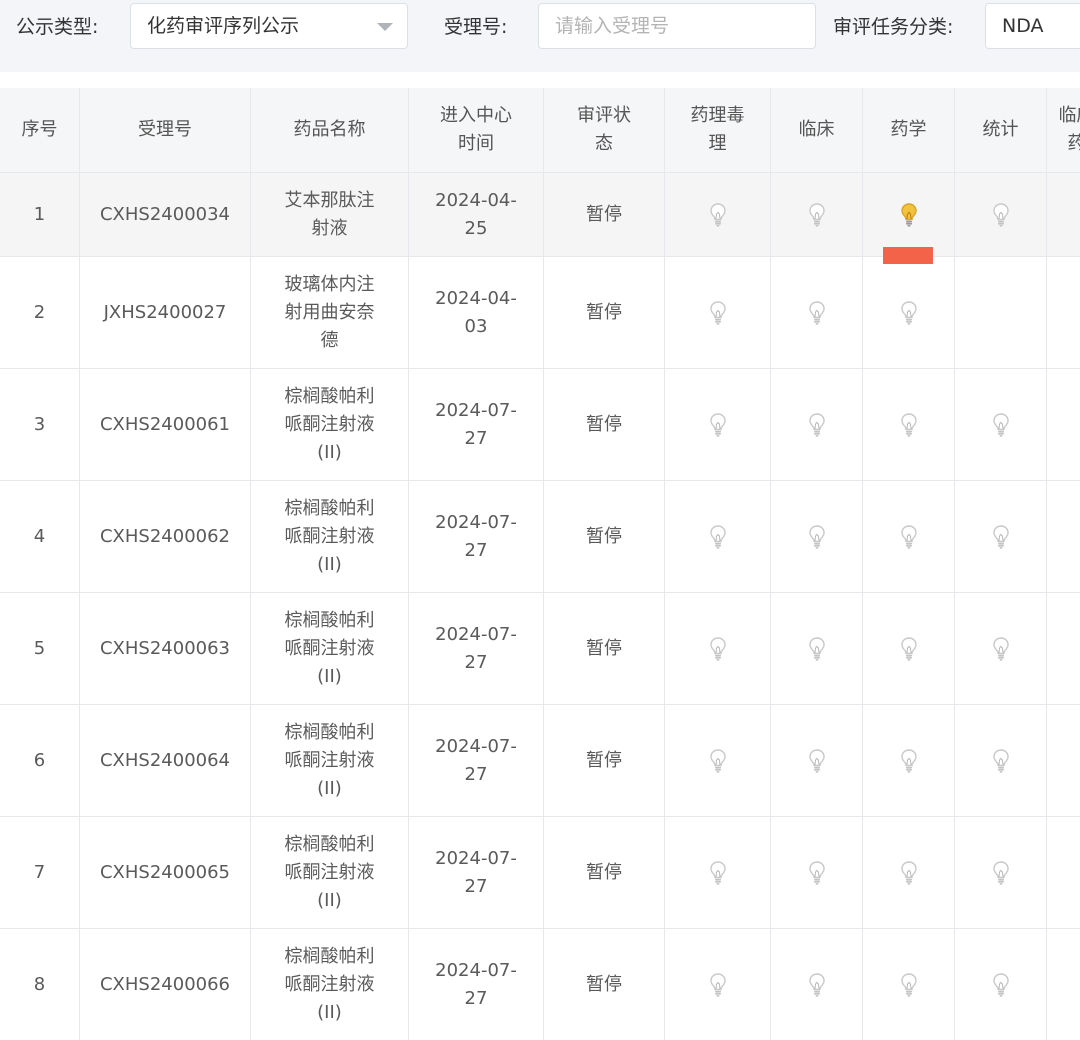 This screenshot has width=1080, height=1040. I want to click on column-header: 统计, so click(1001, 130).